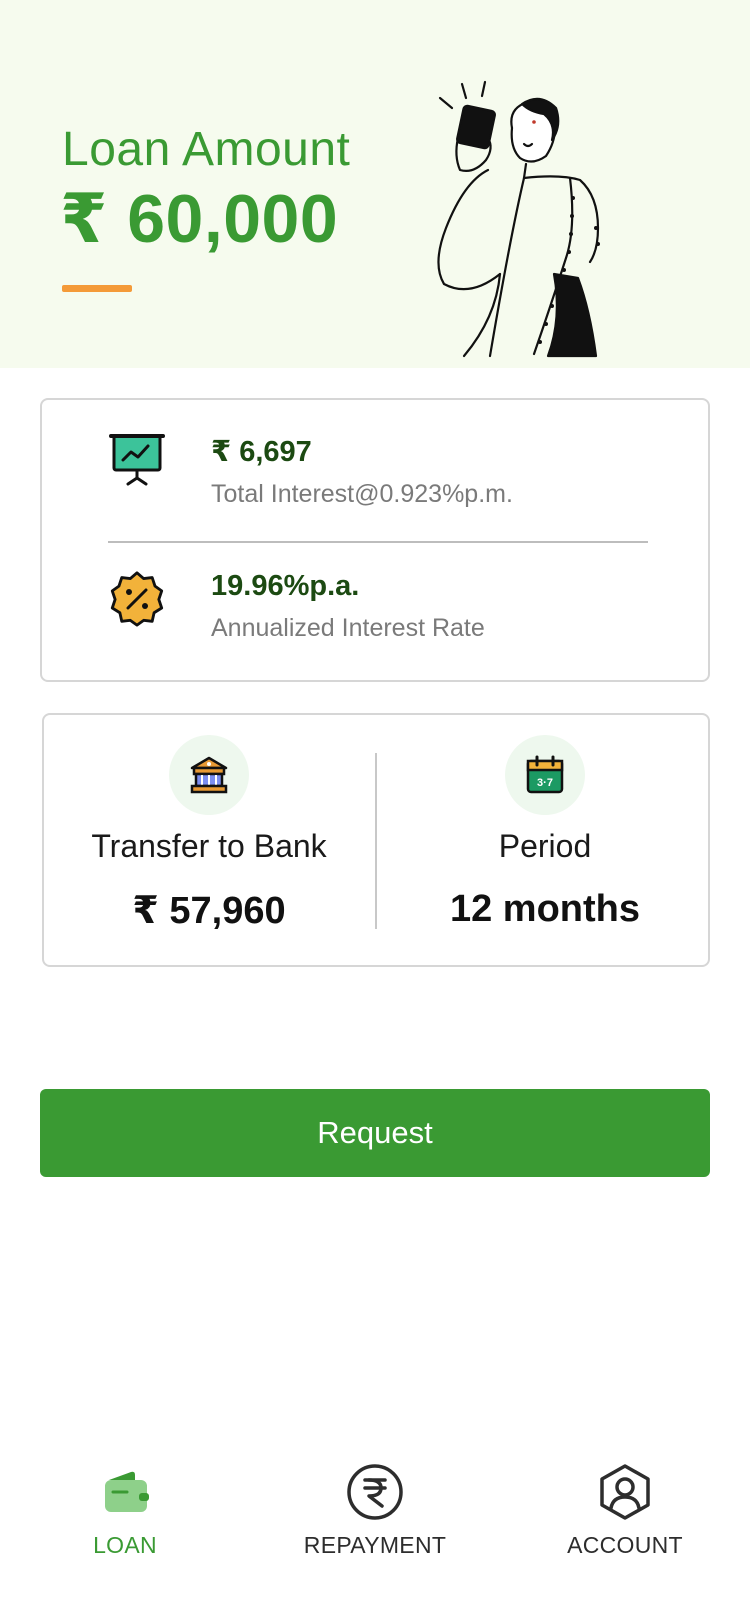 Image resolution: width=750 pixels, height=1624 pixels. I want to click on request-button: Request, so click(375, 1133).